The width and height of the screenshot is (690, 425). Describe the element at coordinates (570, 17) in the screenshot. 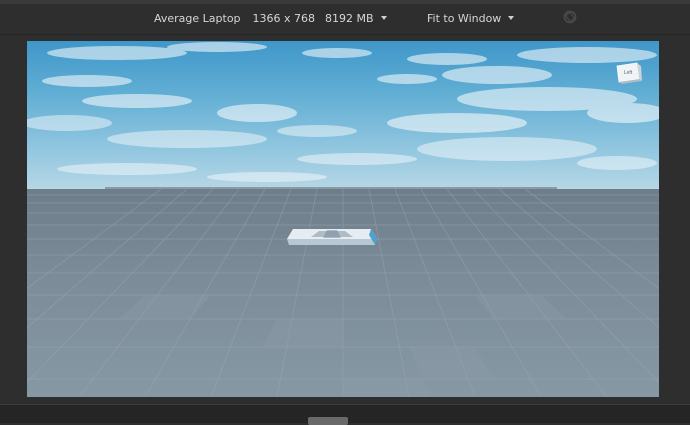

I see `rotate-orientation-icon` at that location.